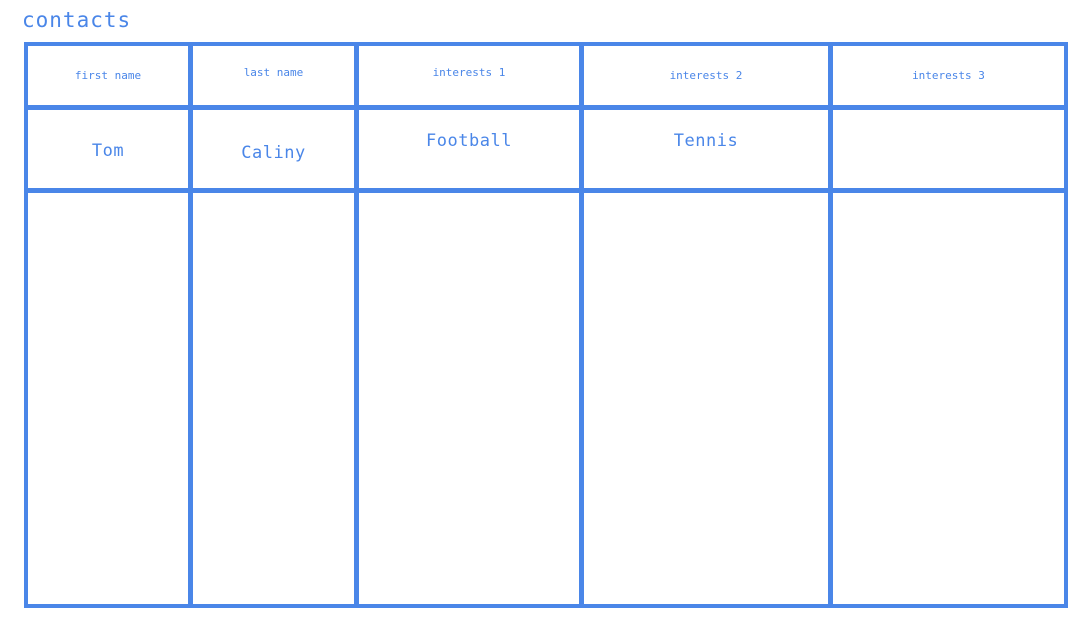 Image resolution: width=1086 pixels, height=633 pixels. What do you see at coordinates (948, 75) in the screenshot?
I see `column-header-interests-3: interests 3` at bounding box center [948, 75].